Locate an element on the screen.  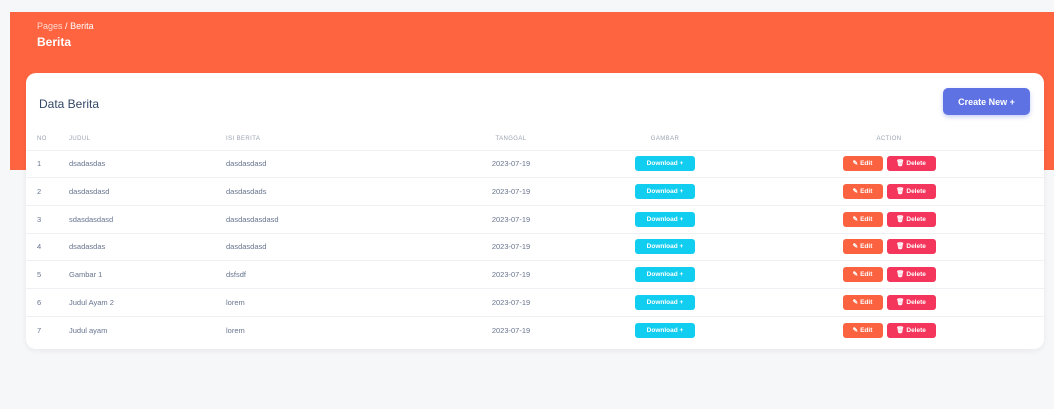
cell-no: 1 is located at coordinates (47, 164).